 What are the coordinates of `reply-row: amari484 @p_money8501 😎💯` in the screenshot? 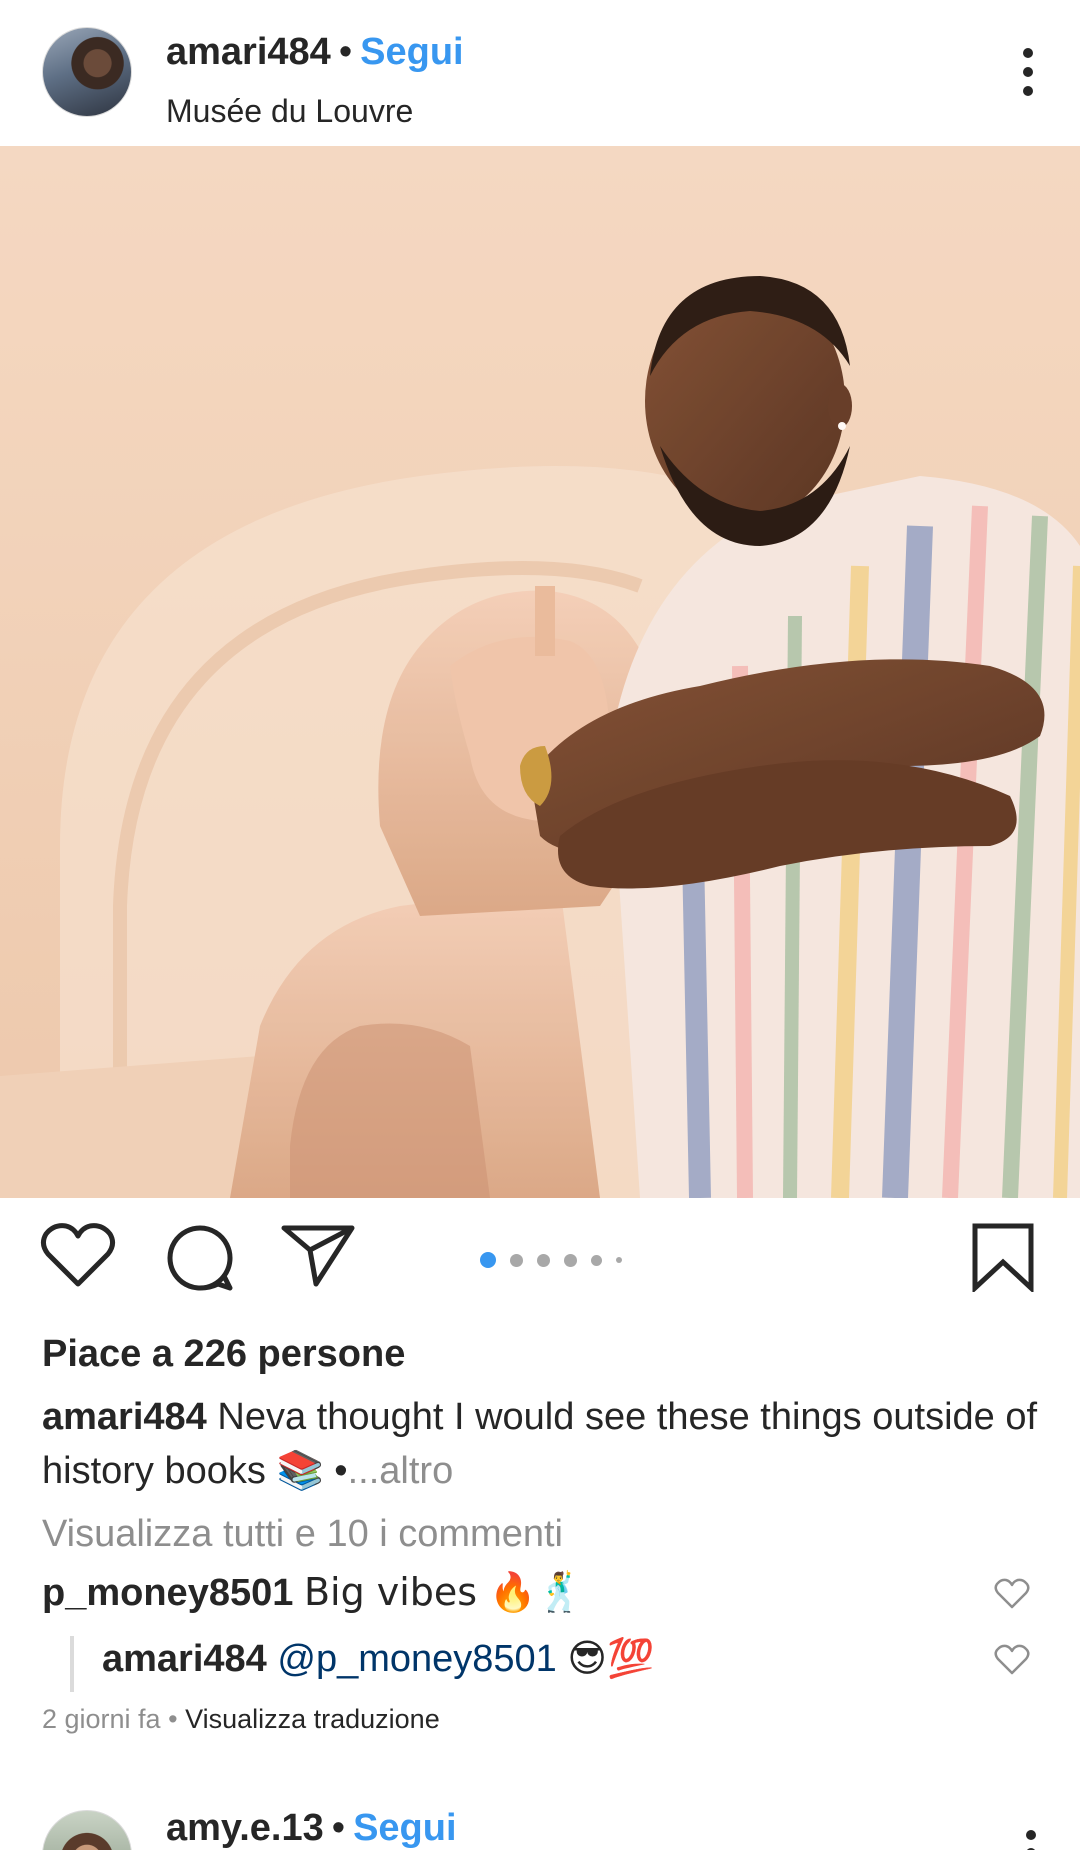 It's located at (378, 1658).